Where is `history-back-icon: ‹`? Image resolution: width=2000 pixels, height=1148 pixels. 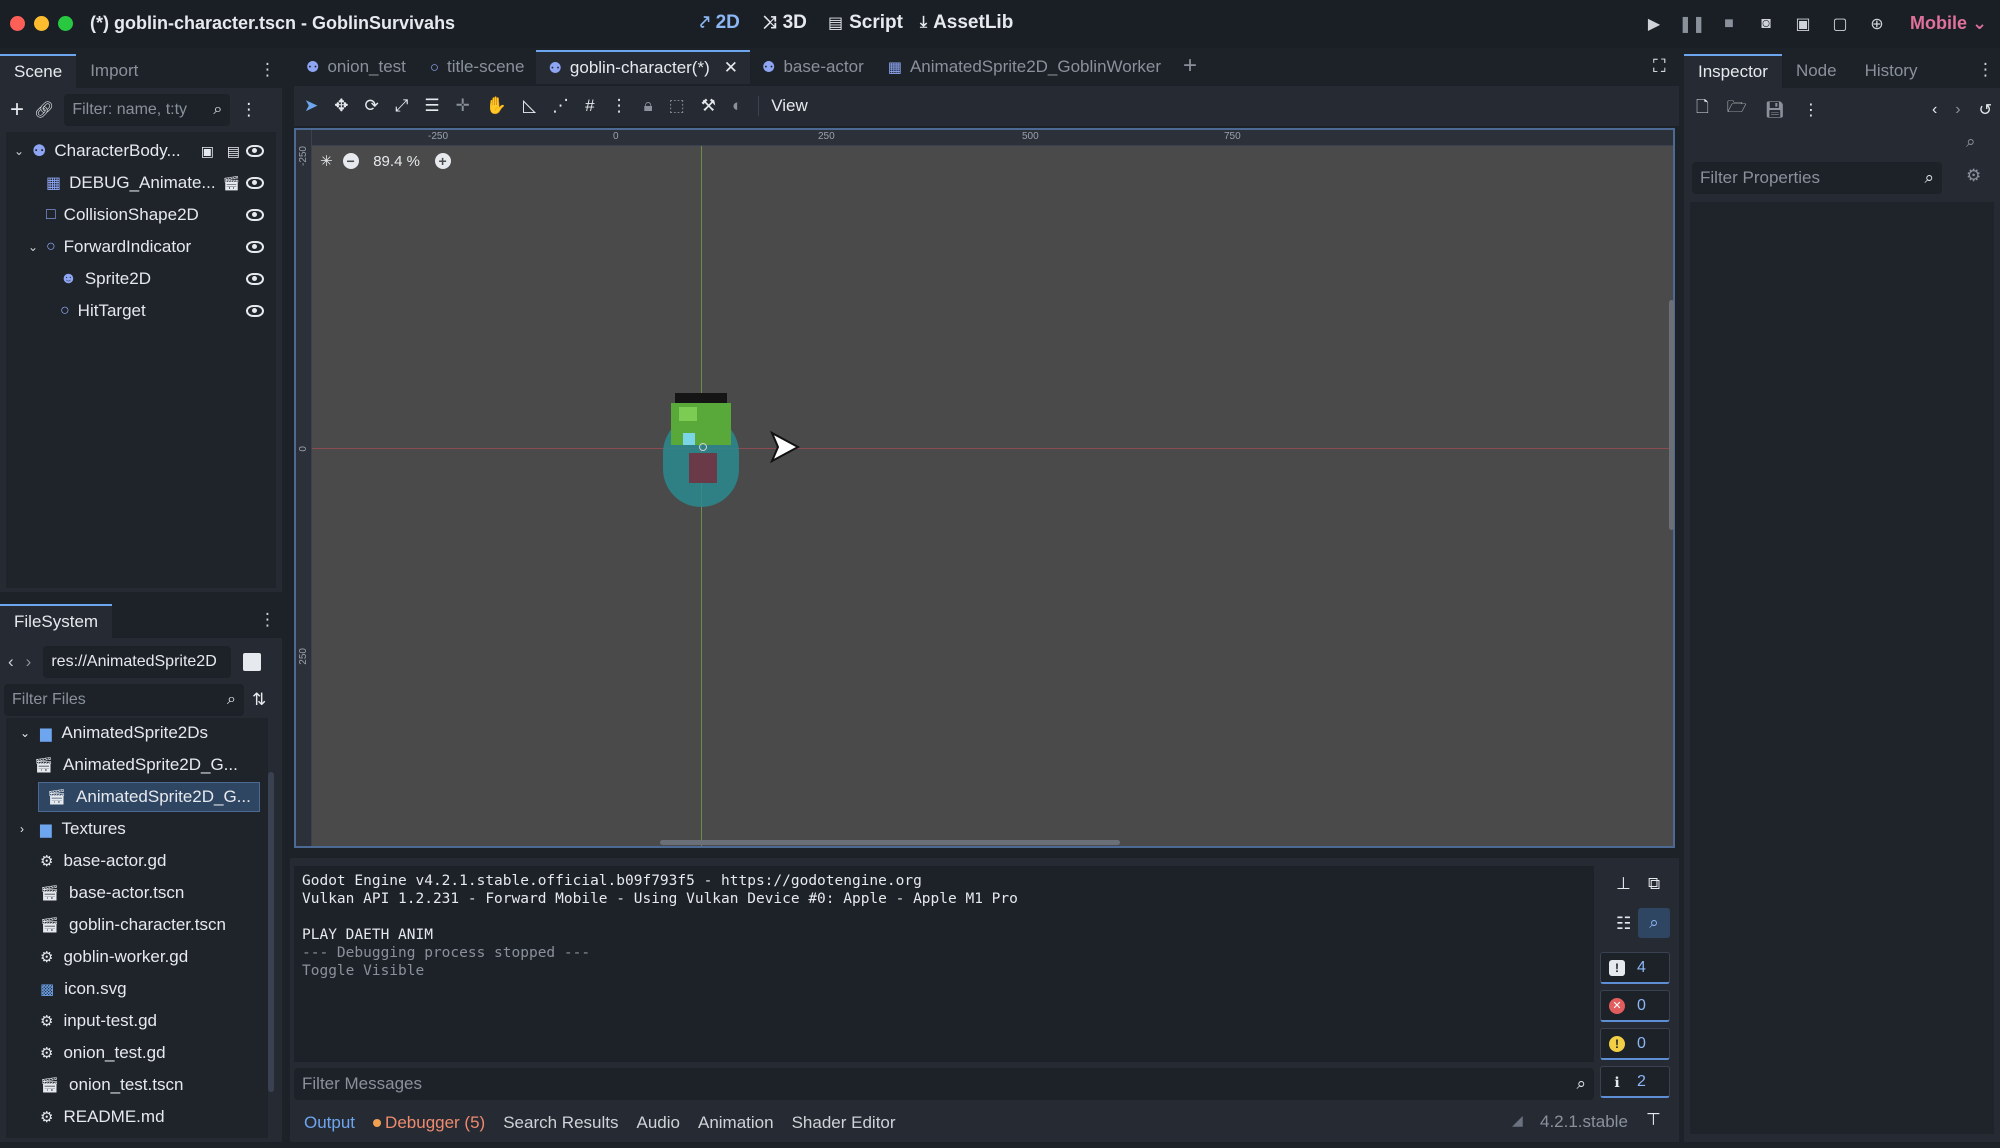
history-back-icon: ‹ is located at coordinates (1934, 110).